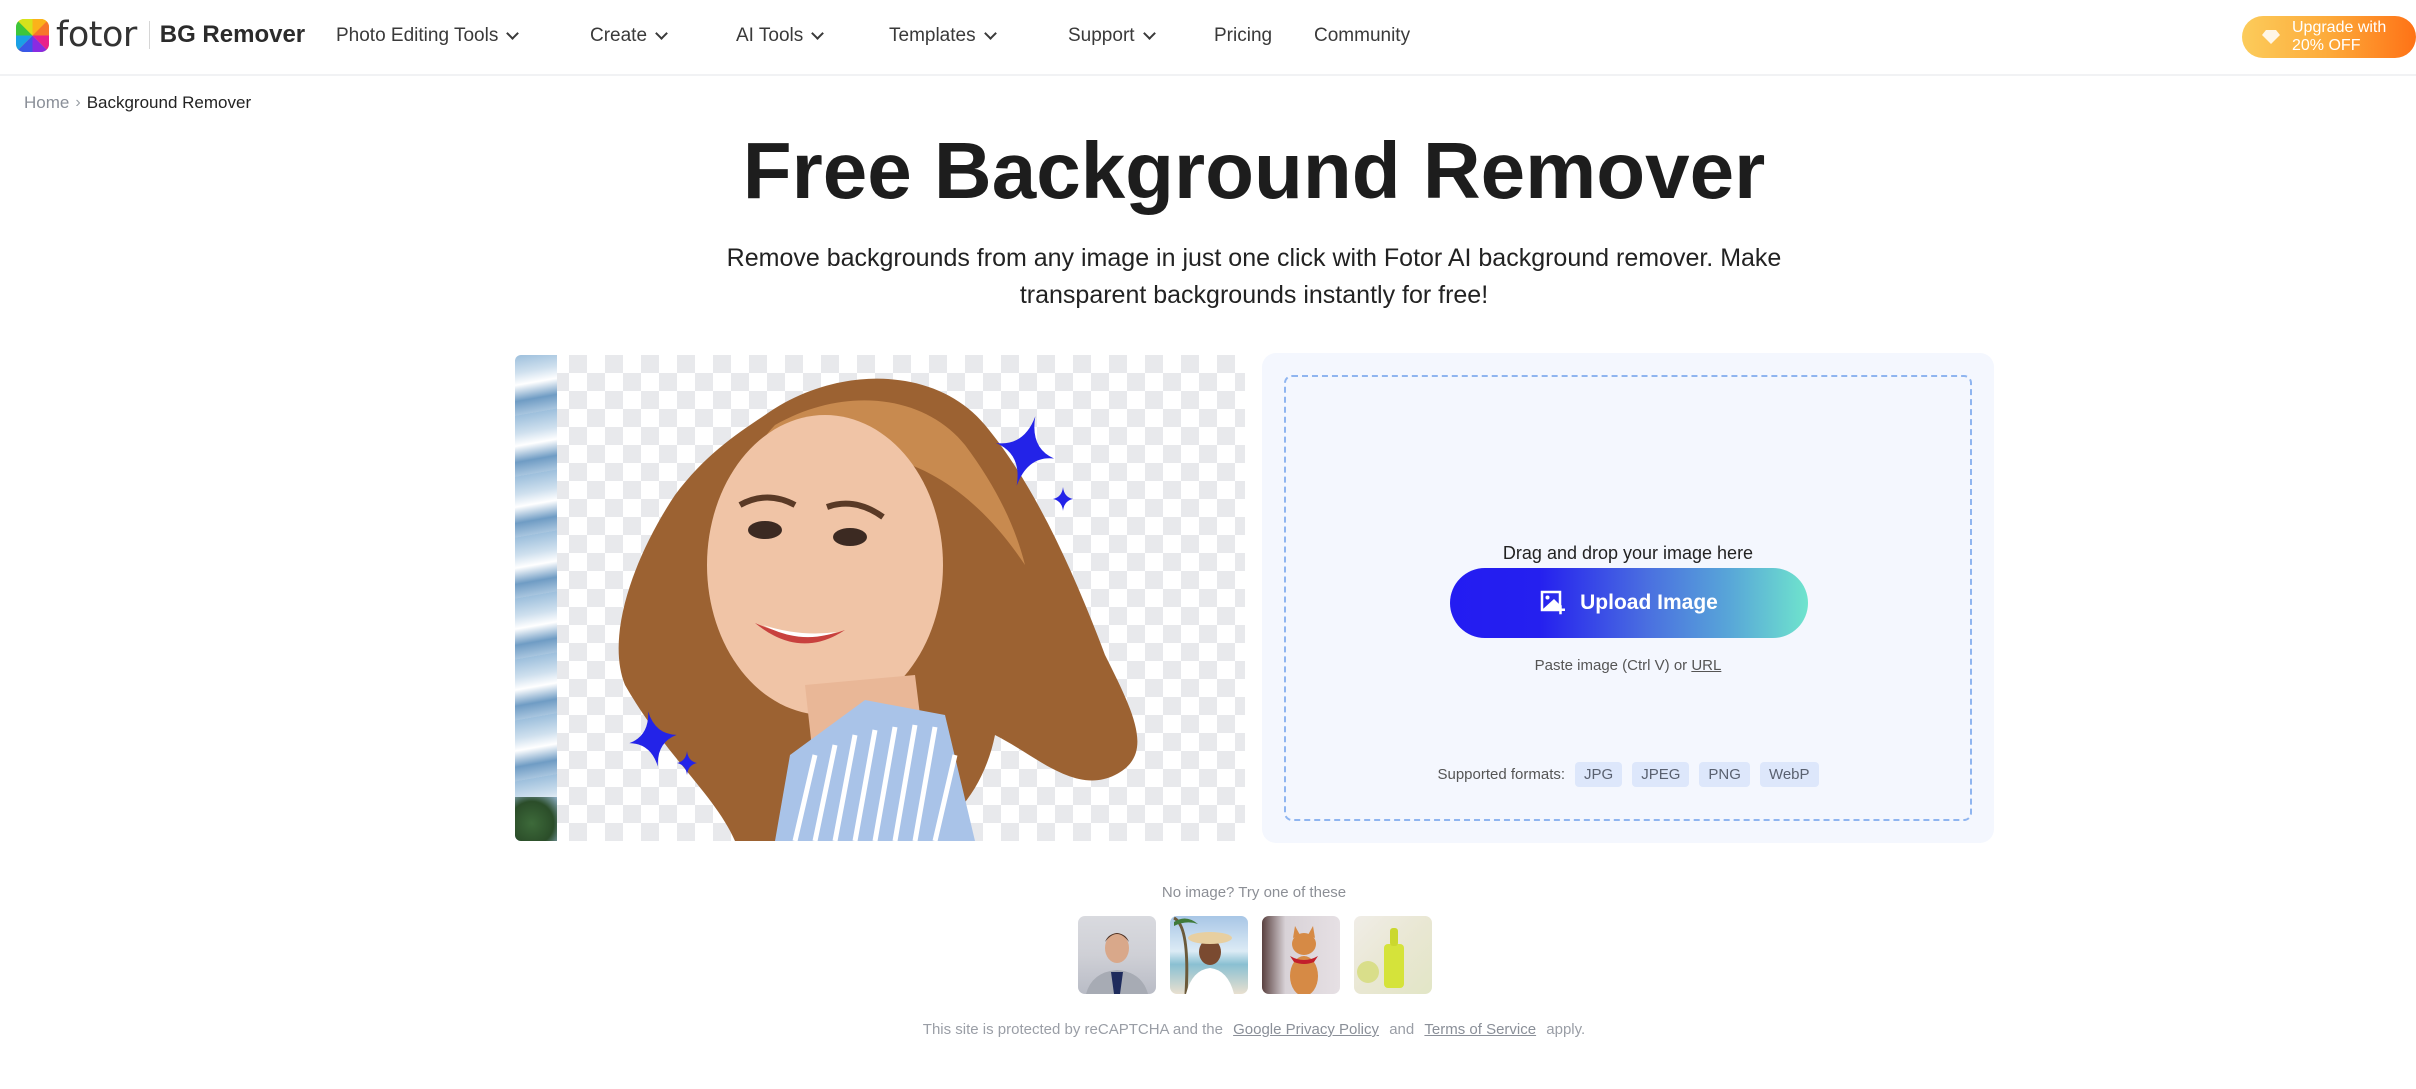  I want to click on sample-images, so click(1262, 955).